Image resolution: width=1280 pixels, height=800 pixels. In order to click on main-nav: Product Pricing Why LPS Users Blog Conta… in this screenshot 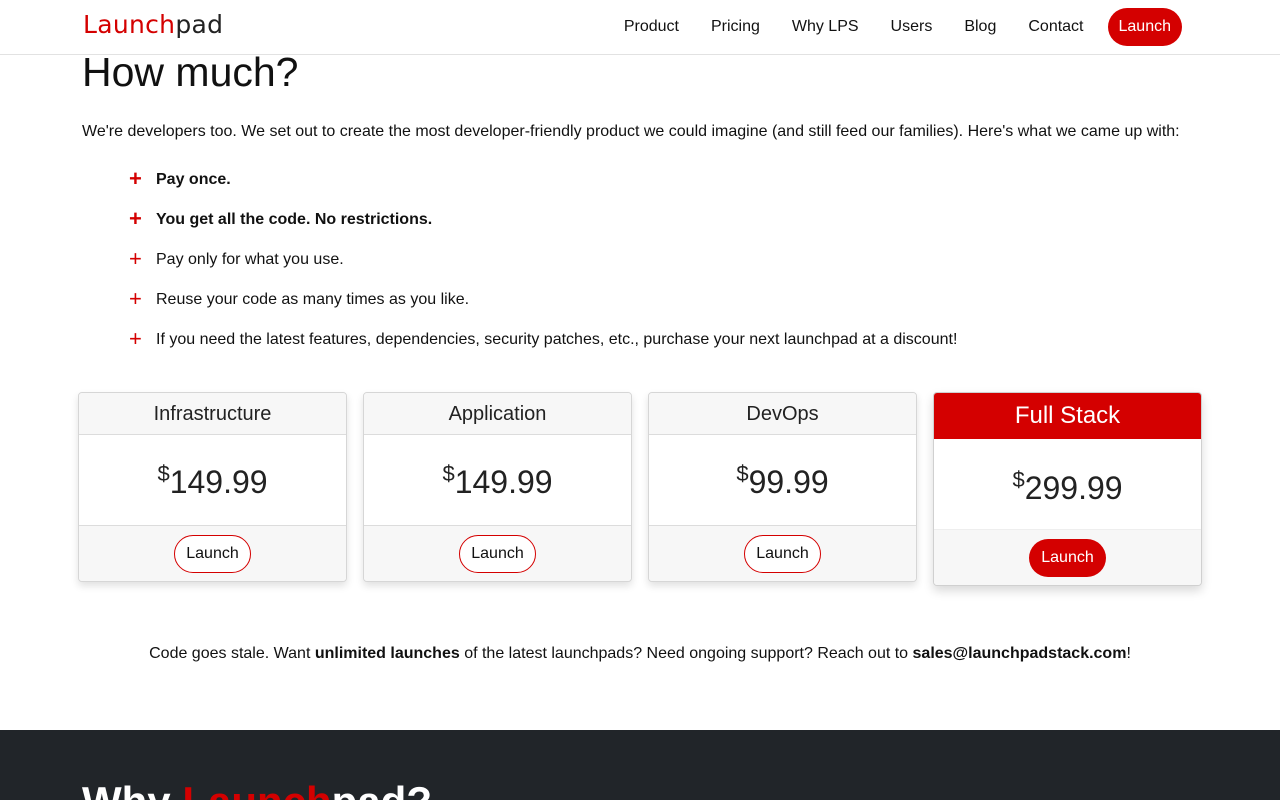, I will do `click(903, 27)`.